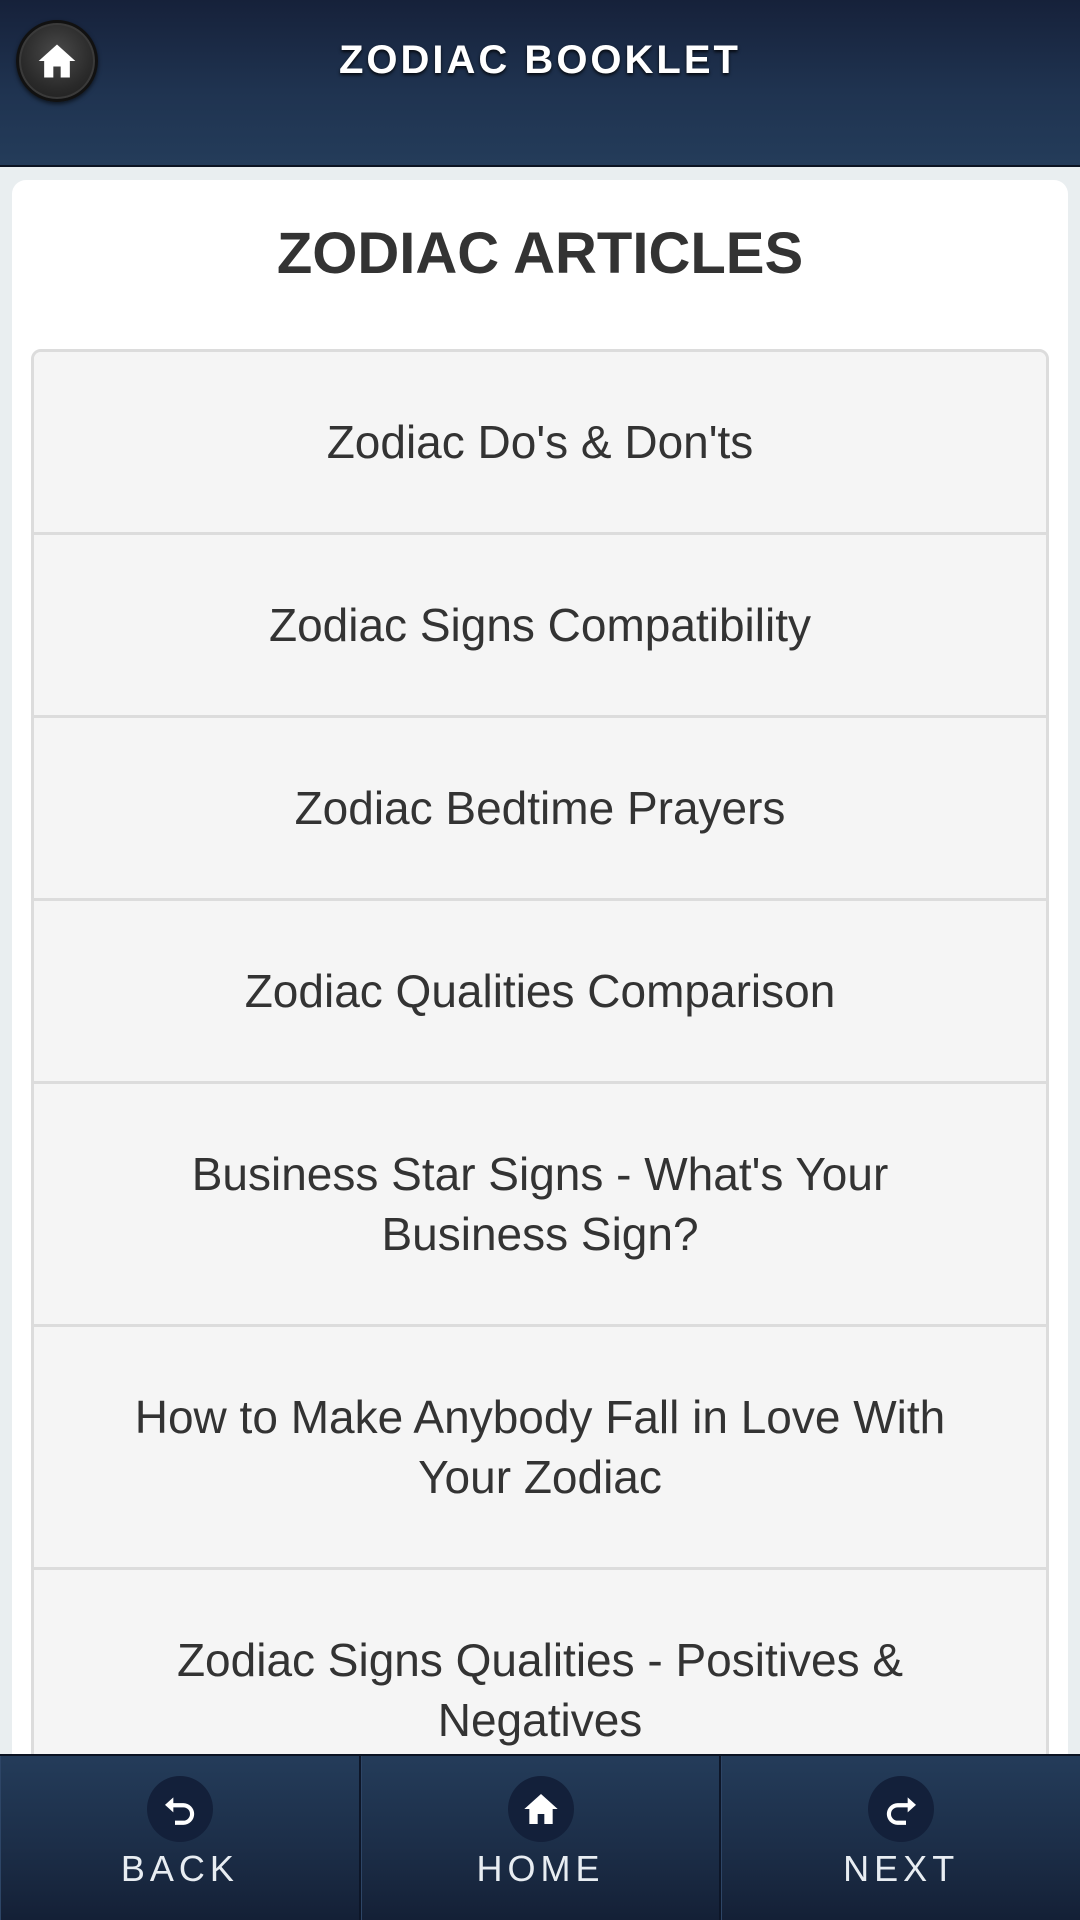 The width and height of the screenshot is (1080, 1920). I want to click on home-icon-circle, so click(540, 1809).